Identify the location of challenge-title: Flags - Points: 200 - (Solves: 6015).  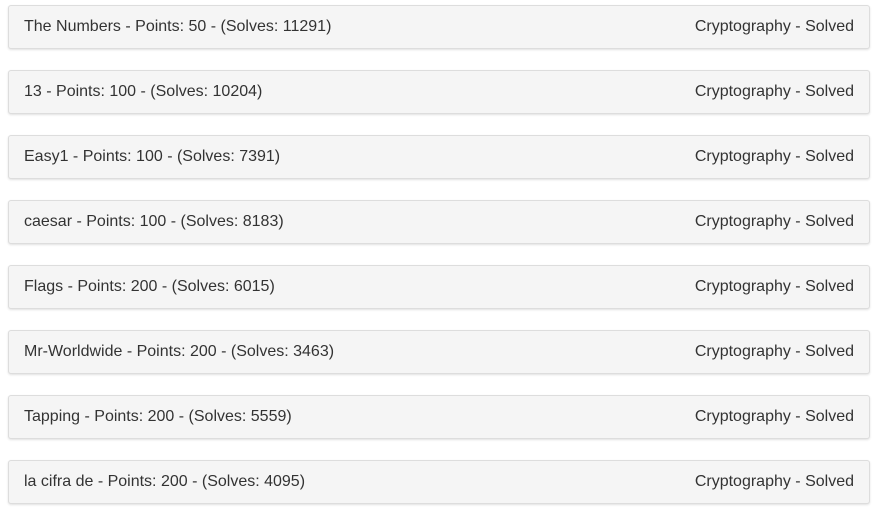
(149, 286).